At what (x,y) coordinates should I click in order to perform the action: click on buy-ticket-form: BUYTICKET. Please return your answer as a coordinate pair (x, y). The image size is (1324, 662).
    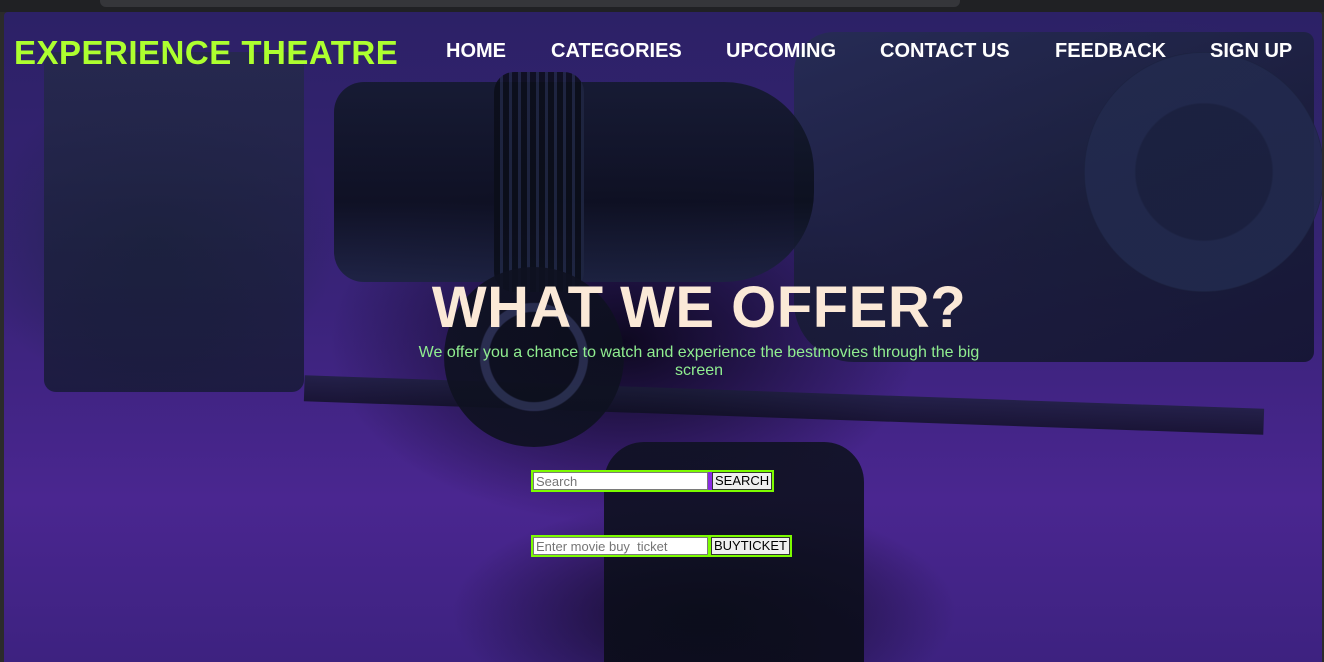
    Looking at the image, I should click on (661, 546).